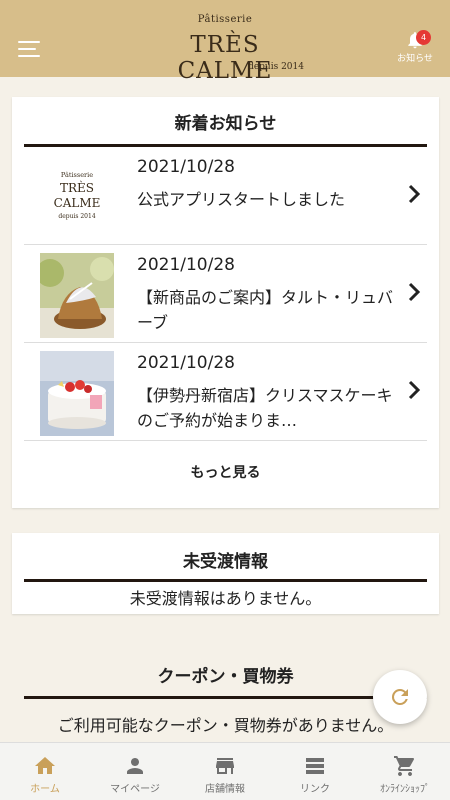  I want to click on coupon-title: クーポン・買物券, so click(225, 677).